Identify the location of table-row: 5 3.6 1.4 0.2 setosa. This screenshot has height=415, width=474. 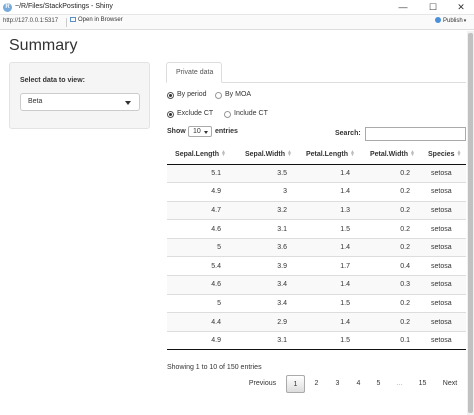
(316, 247).